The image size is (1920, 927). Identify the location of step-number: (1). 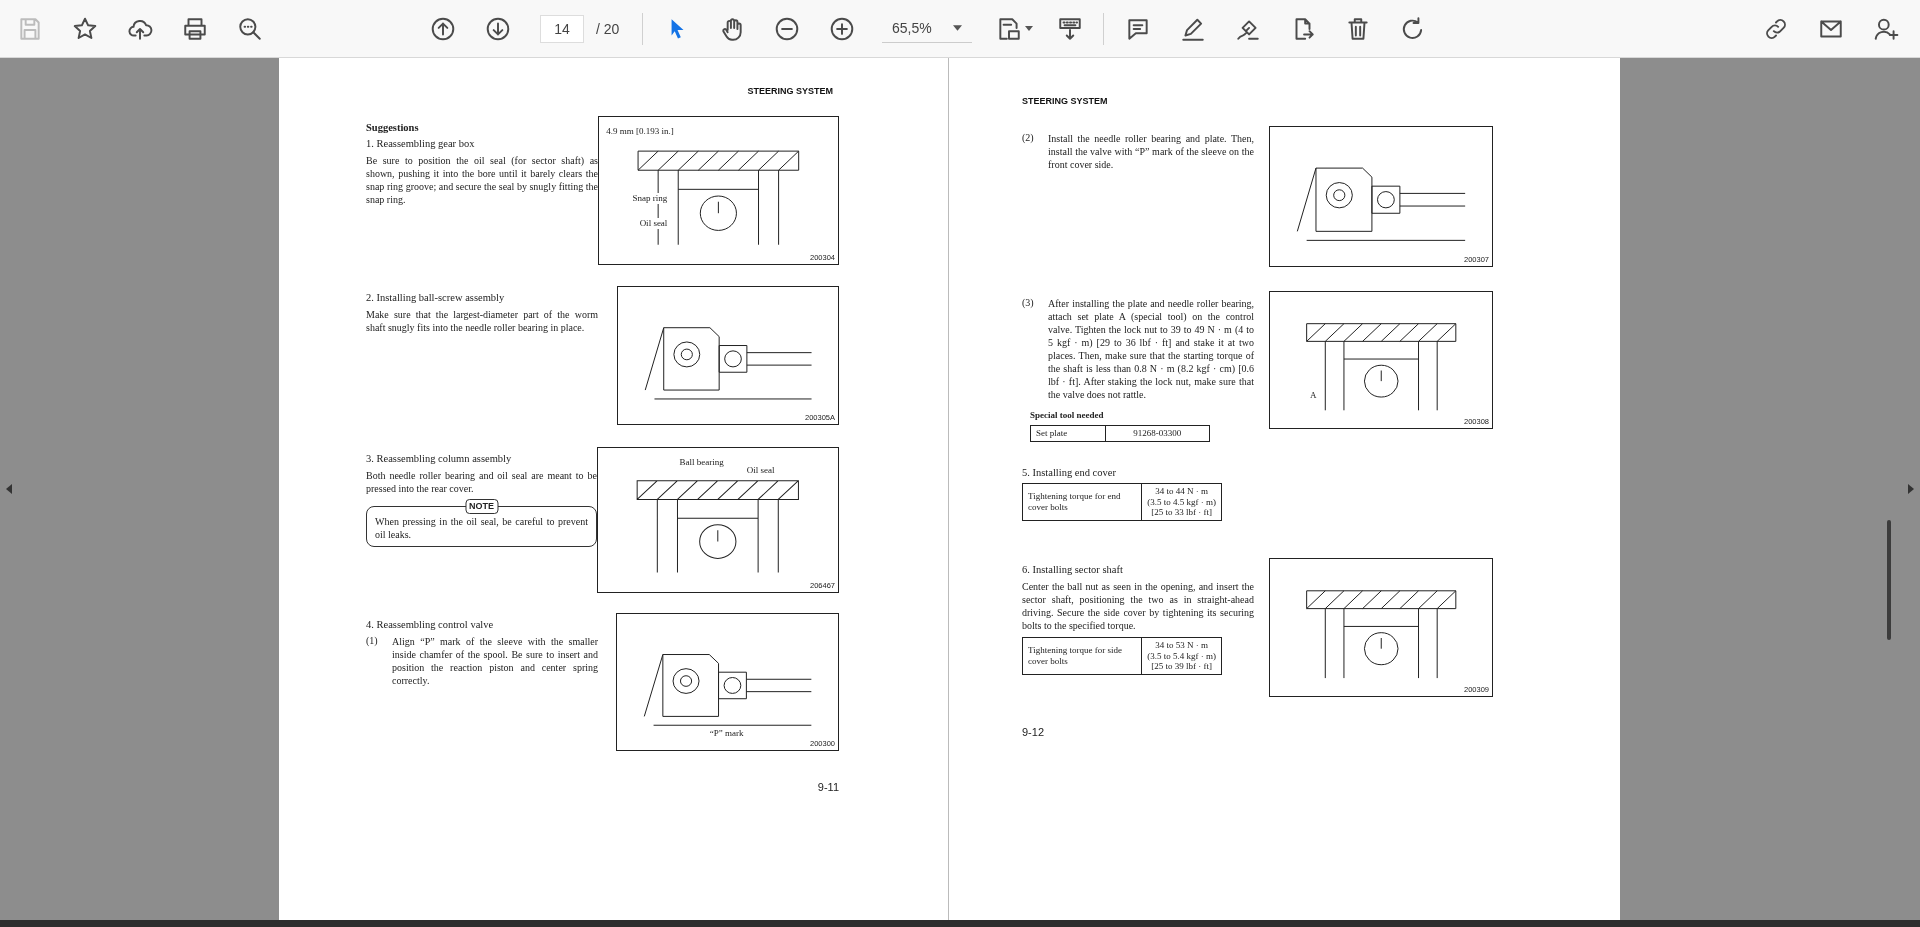
(372, 641).